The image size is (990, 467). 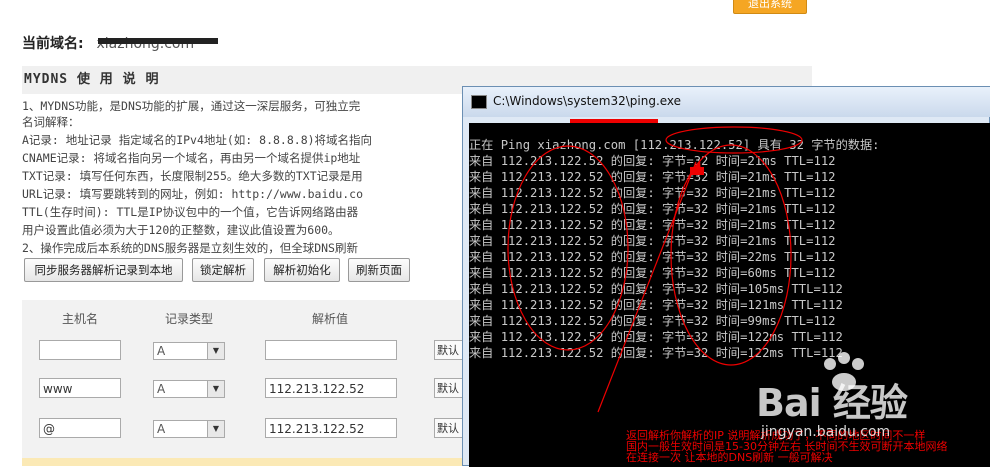 What do you see at coordinates (729, 457) in the screenshot?
I see `annotation-line: 在连接一次 让本地的DNS刷新 一般可解决` at bounding box center [729, 457].